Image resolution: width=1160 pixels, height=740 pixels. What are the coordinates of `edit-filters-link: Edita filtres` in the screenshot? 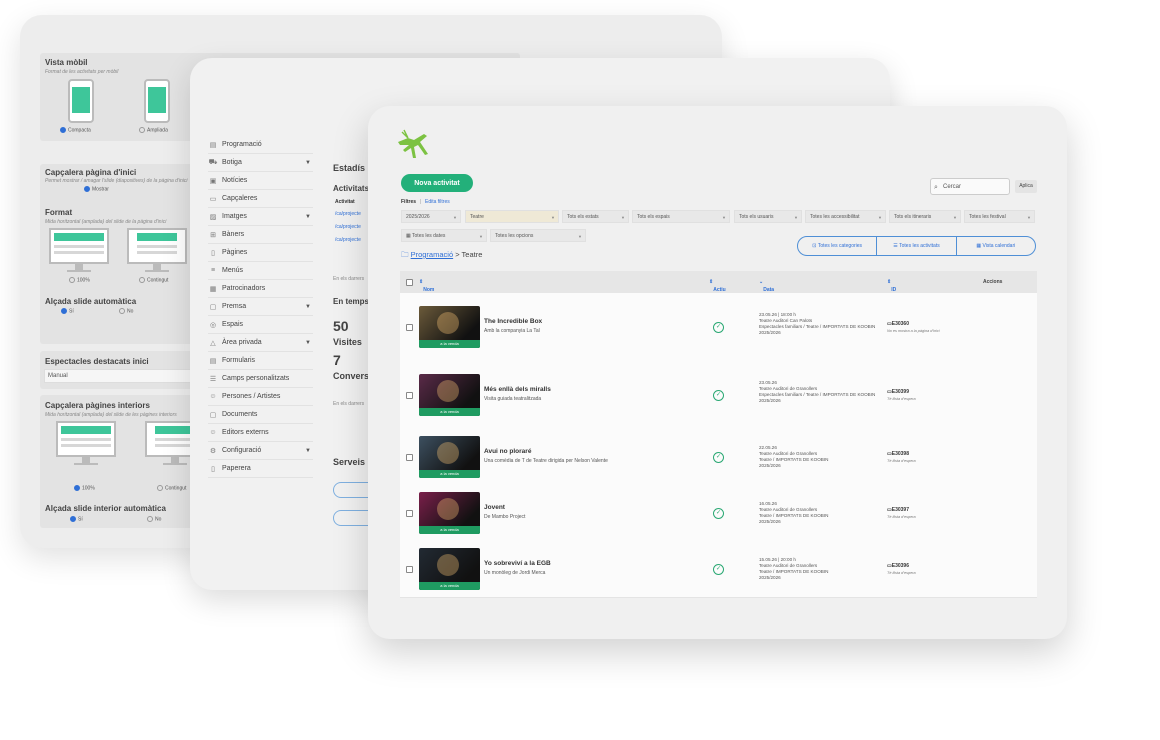 It's located at (437, 202).